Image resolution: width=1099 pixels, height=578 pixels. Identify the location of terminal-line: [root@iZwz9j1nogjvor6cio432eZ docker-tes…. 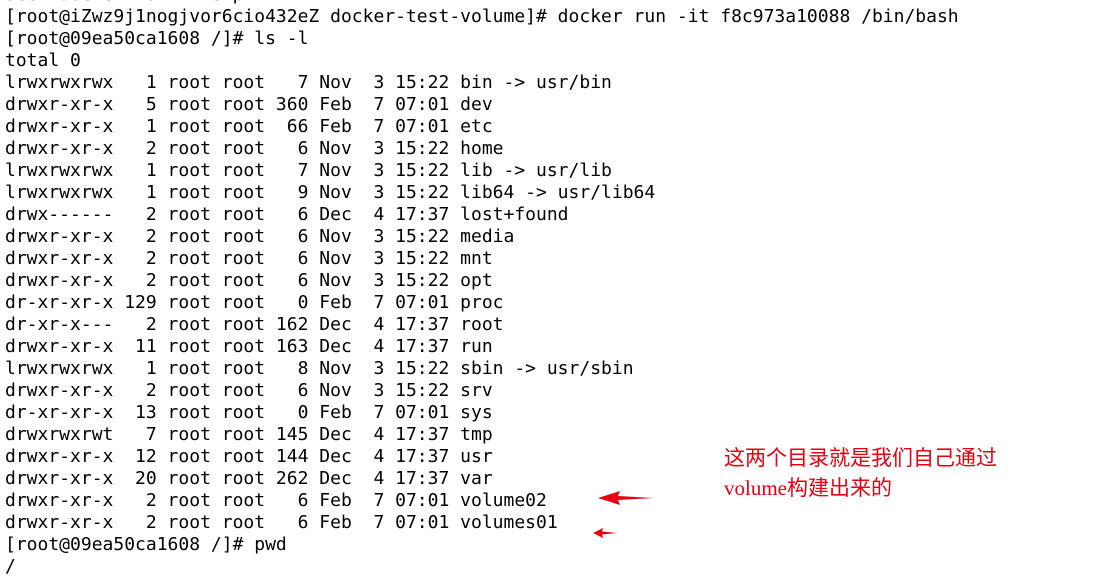
(482, 16).